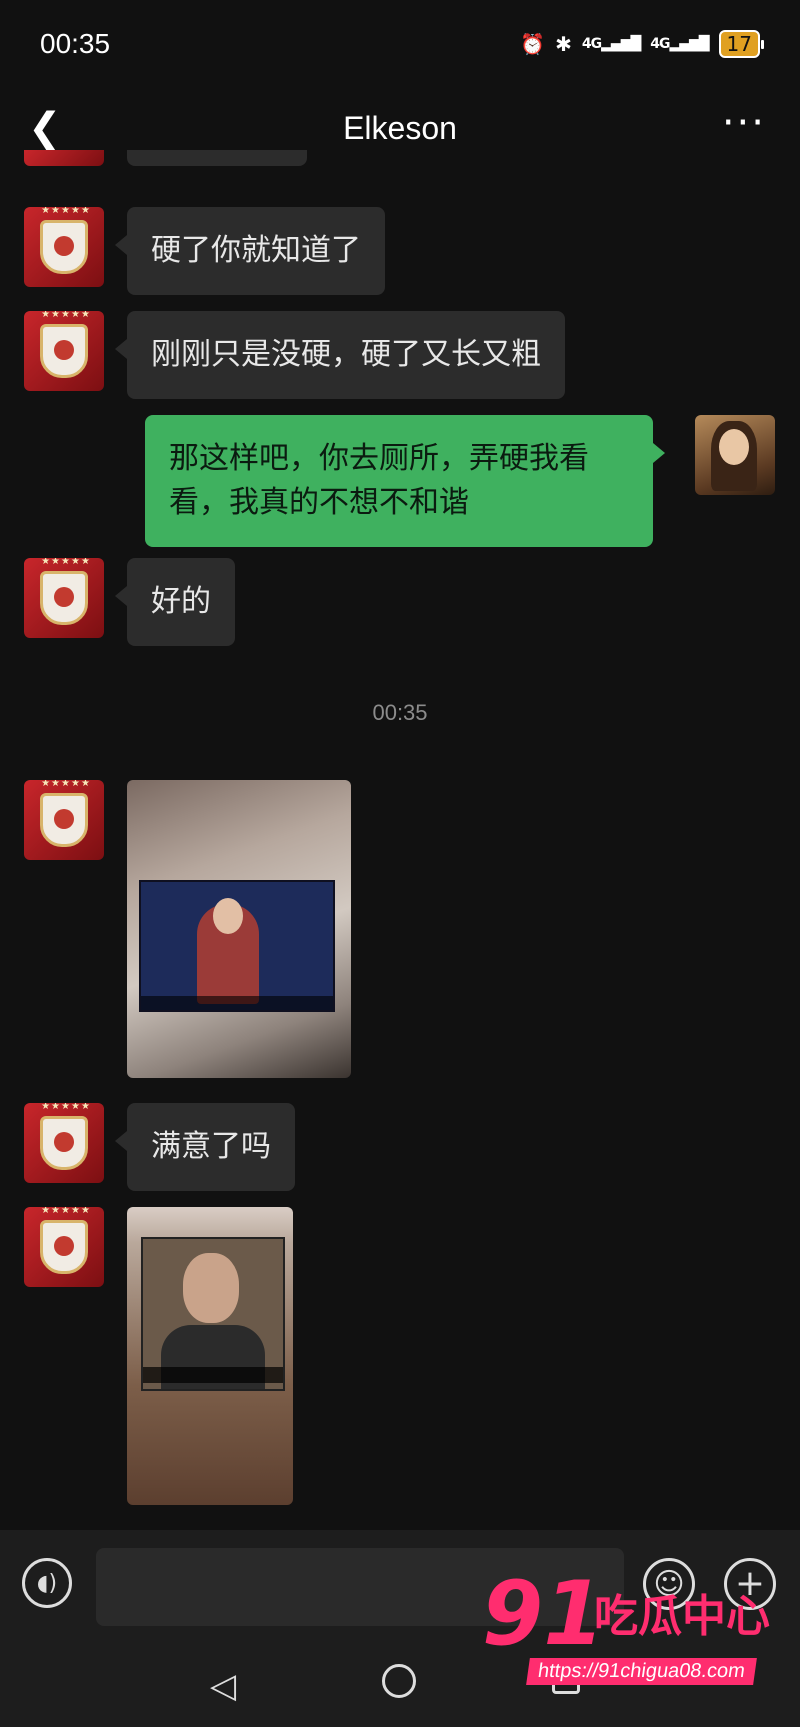 The width and height of the screenshot is (800, 1727). I want to click on alarm-icon: ⏰, so click(533, 44).